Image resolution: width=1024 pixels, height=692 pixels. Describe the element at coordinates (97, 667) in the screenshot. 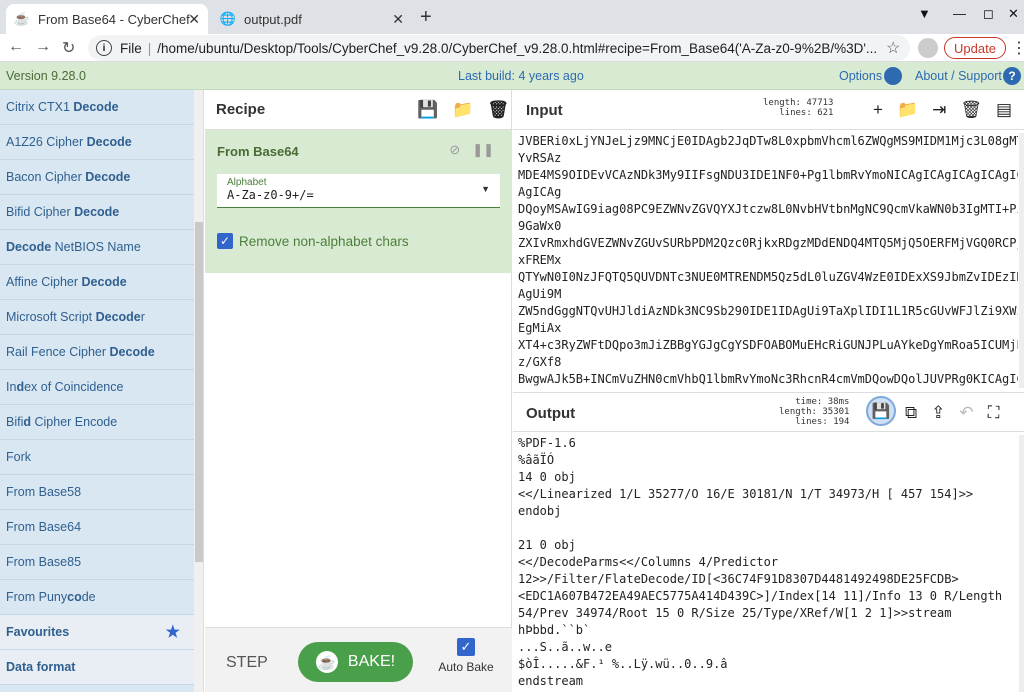

I see `category-data-format: Data format` at that location.